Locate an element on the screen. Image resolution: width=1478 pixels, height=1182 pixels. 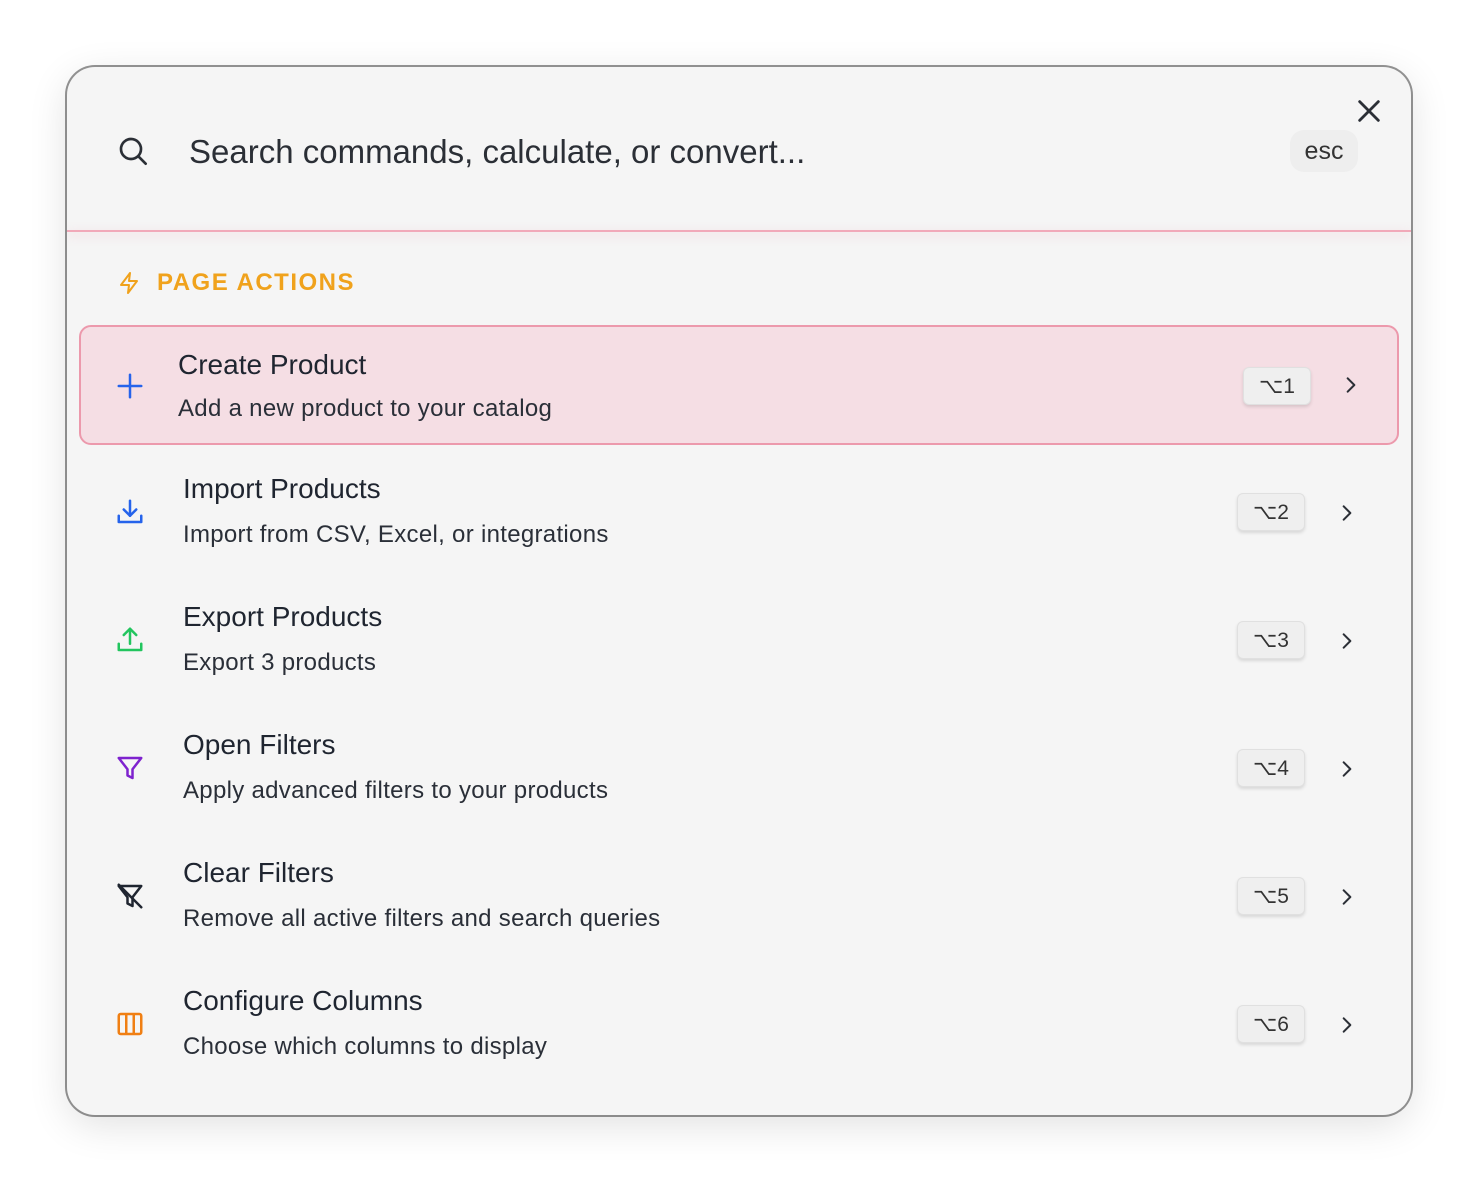
shortcut-badge: ⌥6 is located at coordinates (1271, 1024).